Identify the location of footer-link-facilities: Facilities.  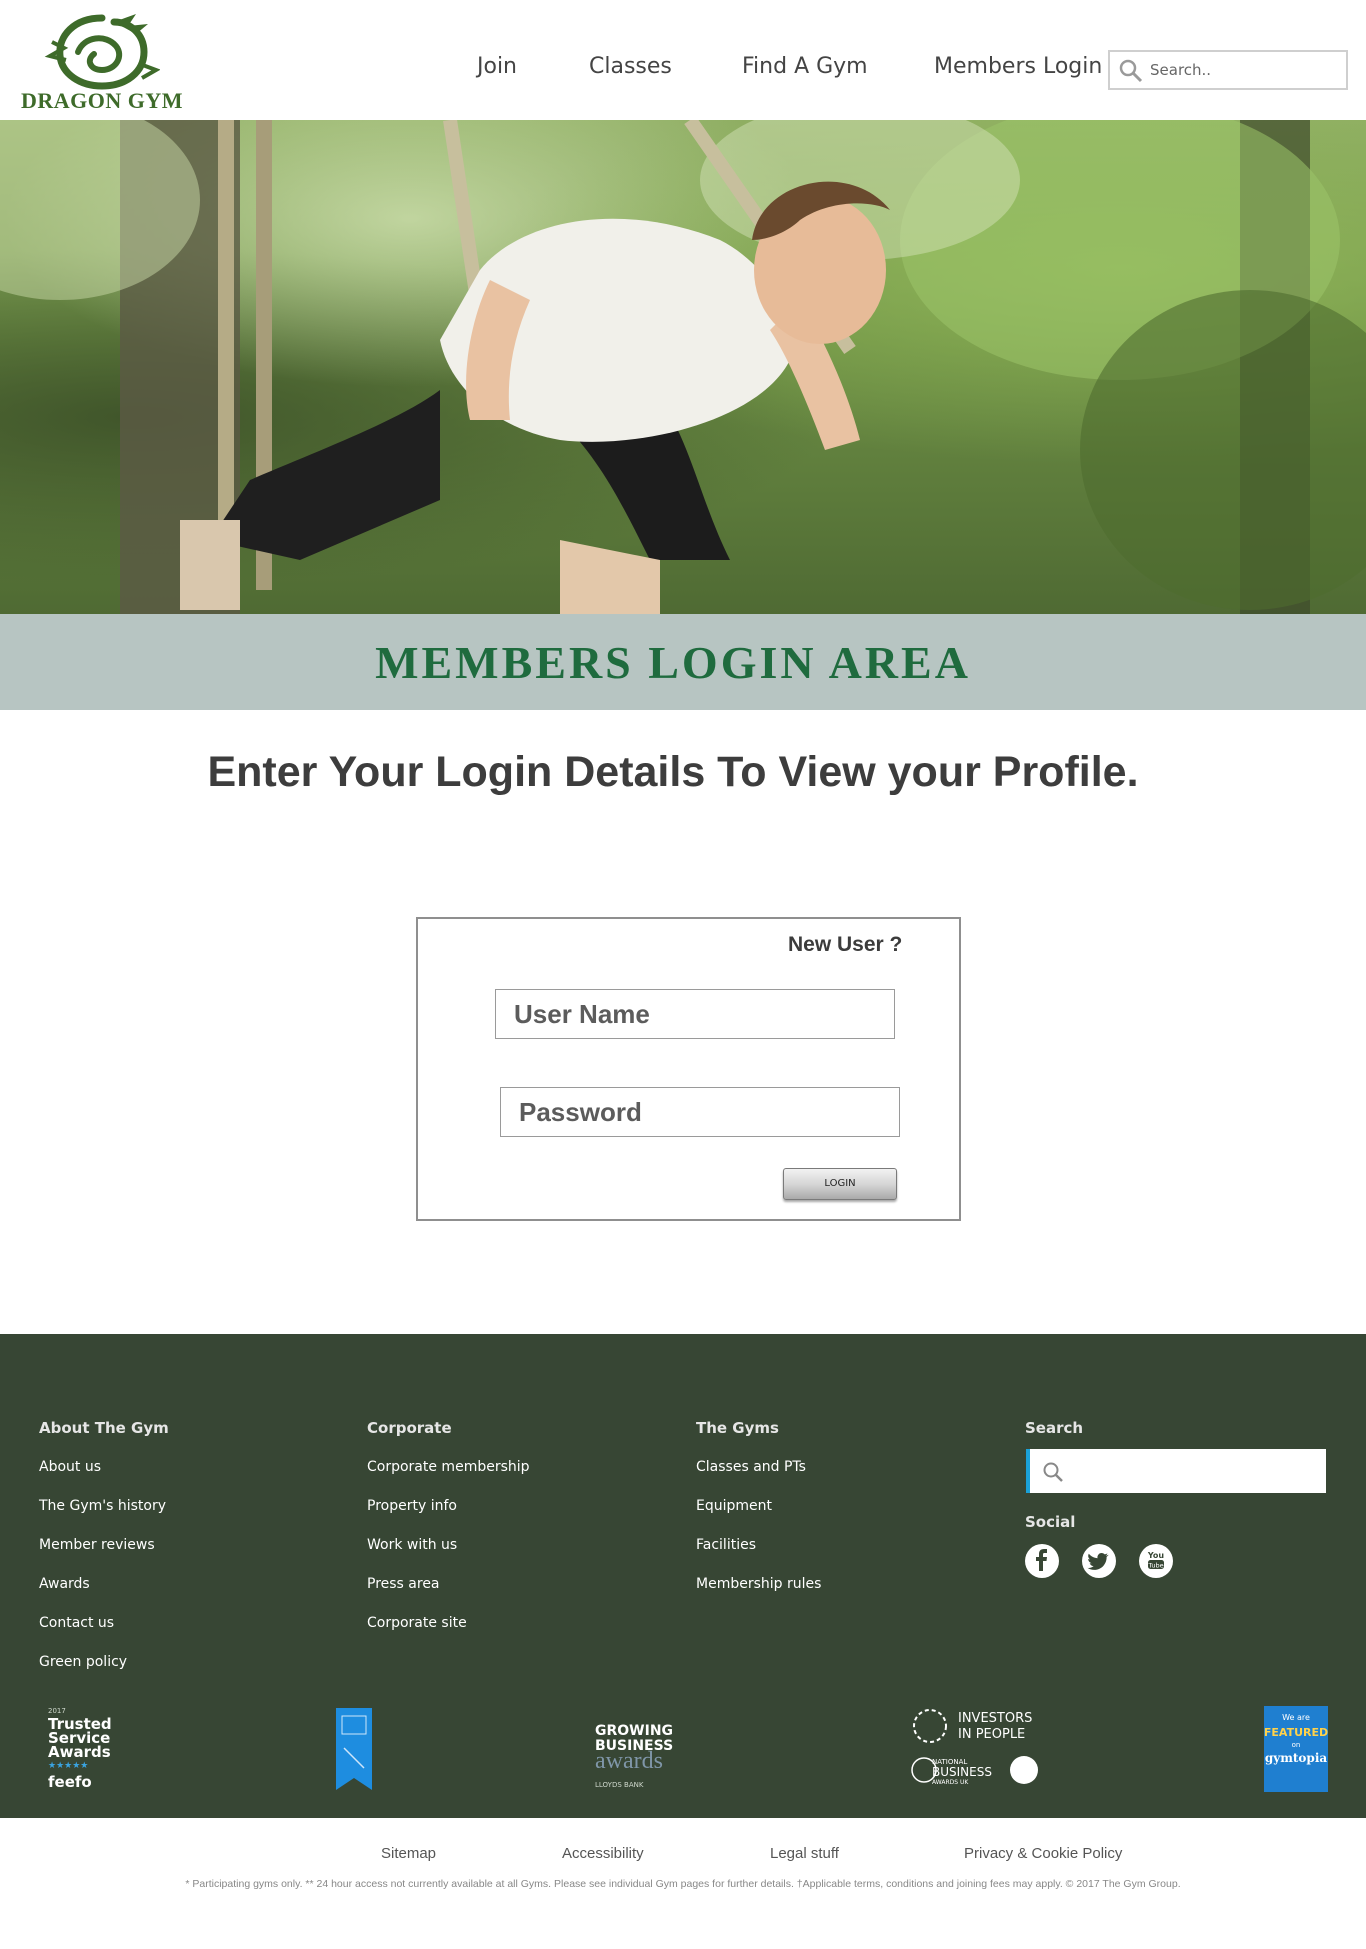
(726, 1545).